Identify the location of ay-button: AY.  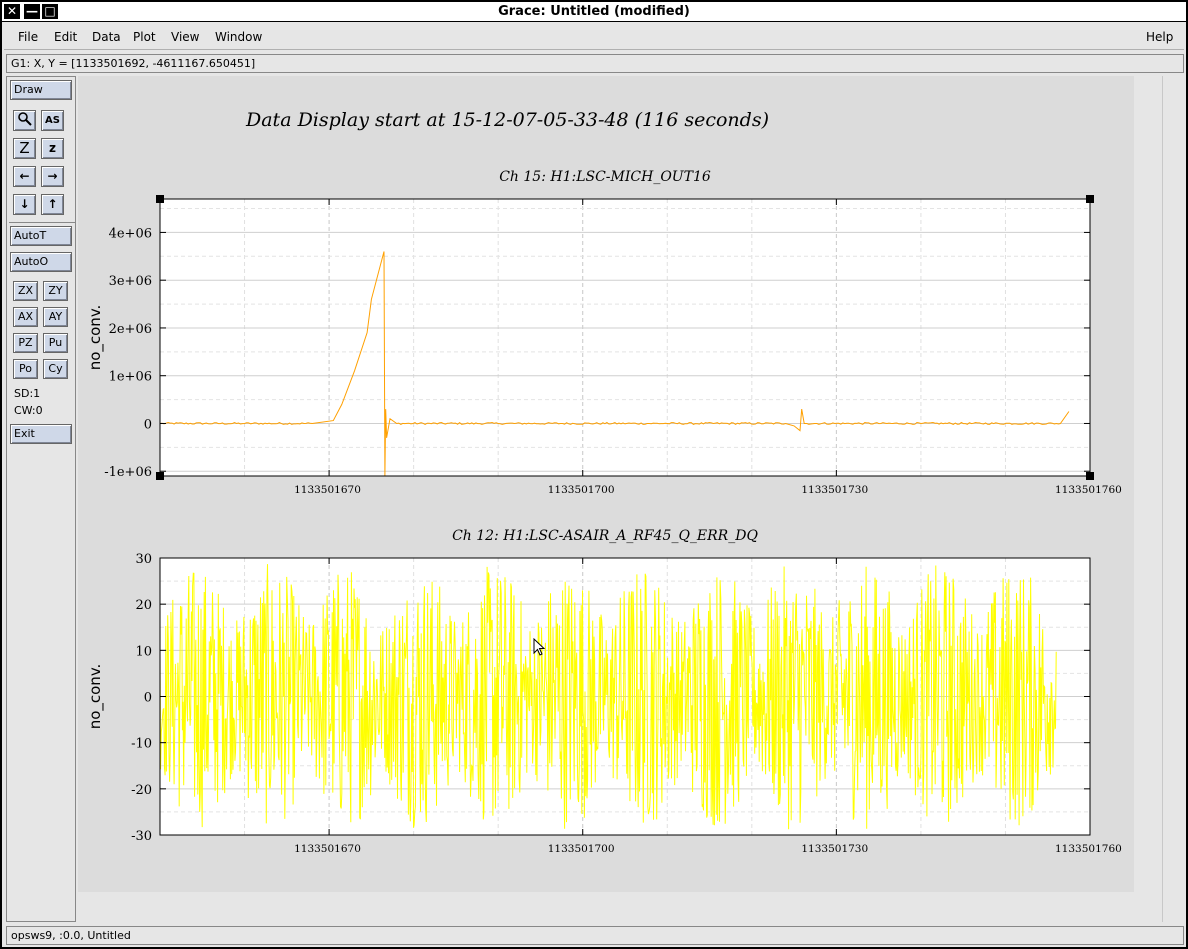
(55, 317).